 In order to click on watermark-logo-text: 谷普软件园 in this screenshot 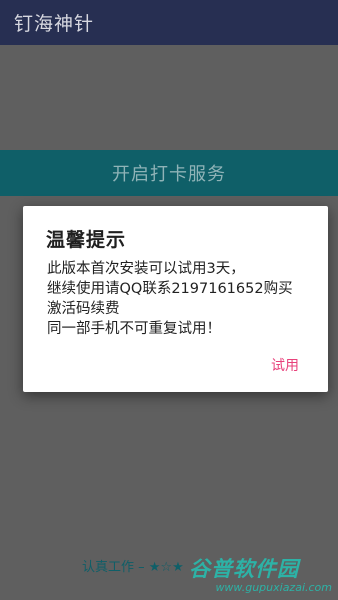, I will do `click(244, 569)`.